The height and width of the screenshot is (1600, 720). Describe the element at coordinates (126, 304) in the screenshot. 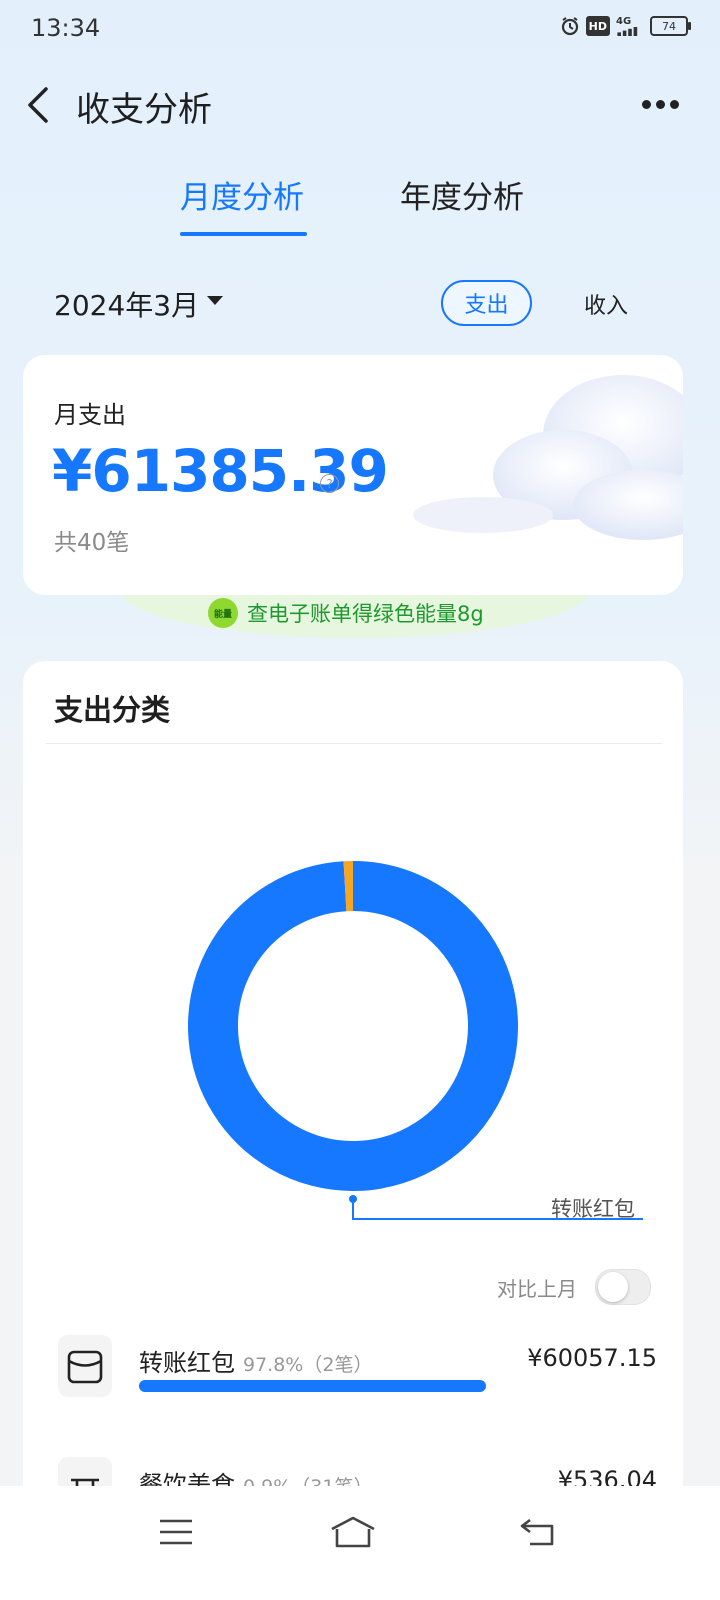

I see `date-selector: 2024年3月` at that location.